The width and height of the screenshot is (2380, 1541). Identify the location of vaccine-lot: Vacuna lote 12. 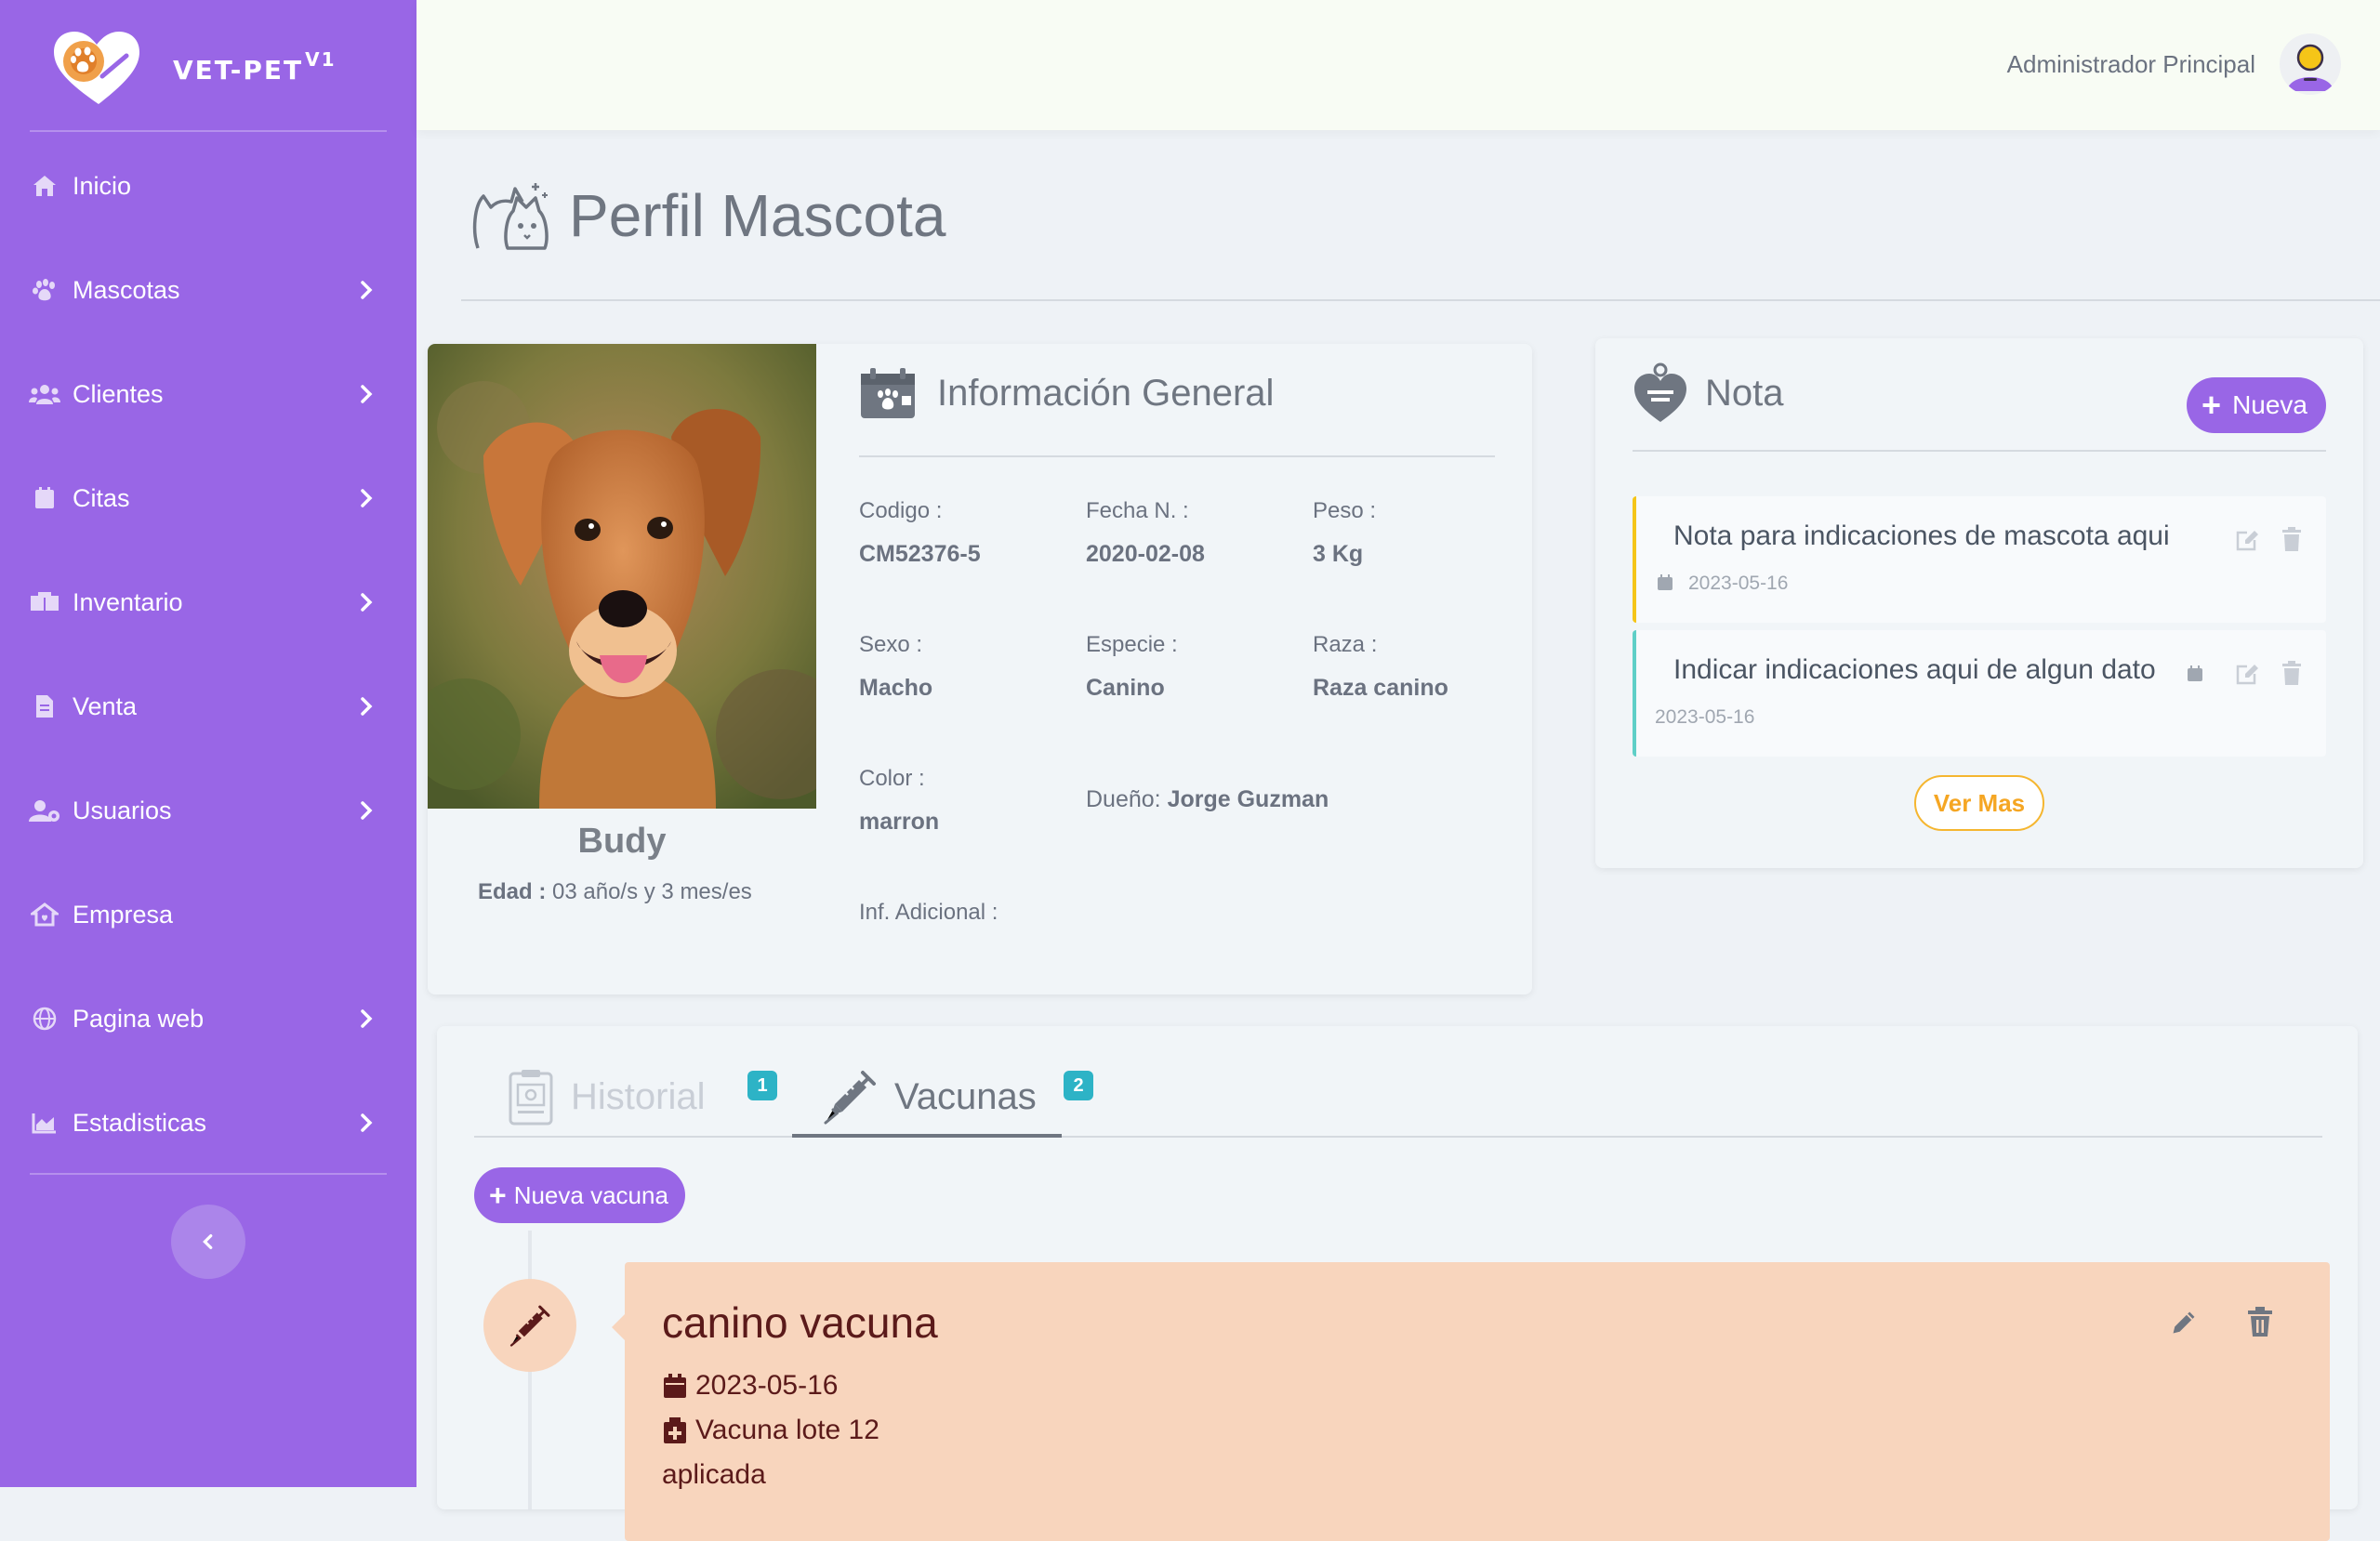
(770, 1430).